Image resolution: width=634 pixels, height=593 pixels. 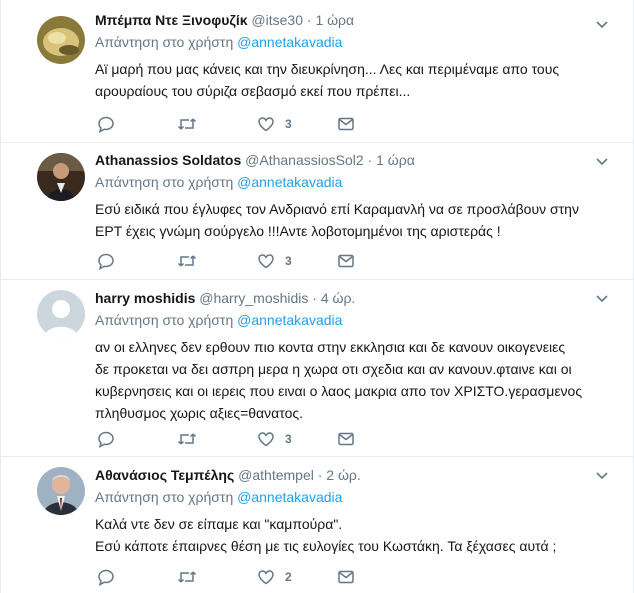 I want to click on like-button: 2, so click(x=274, y=577).